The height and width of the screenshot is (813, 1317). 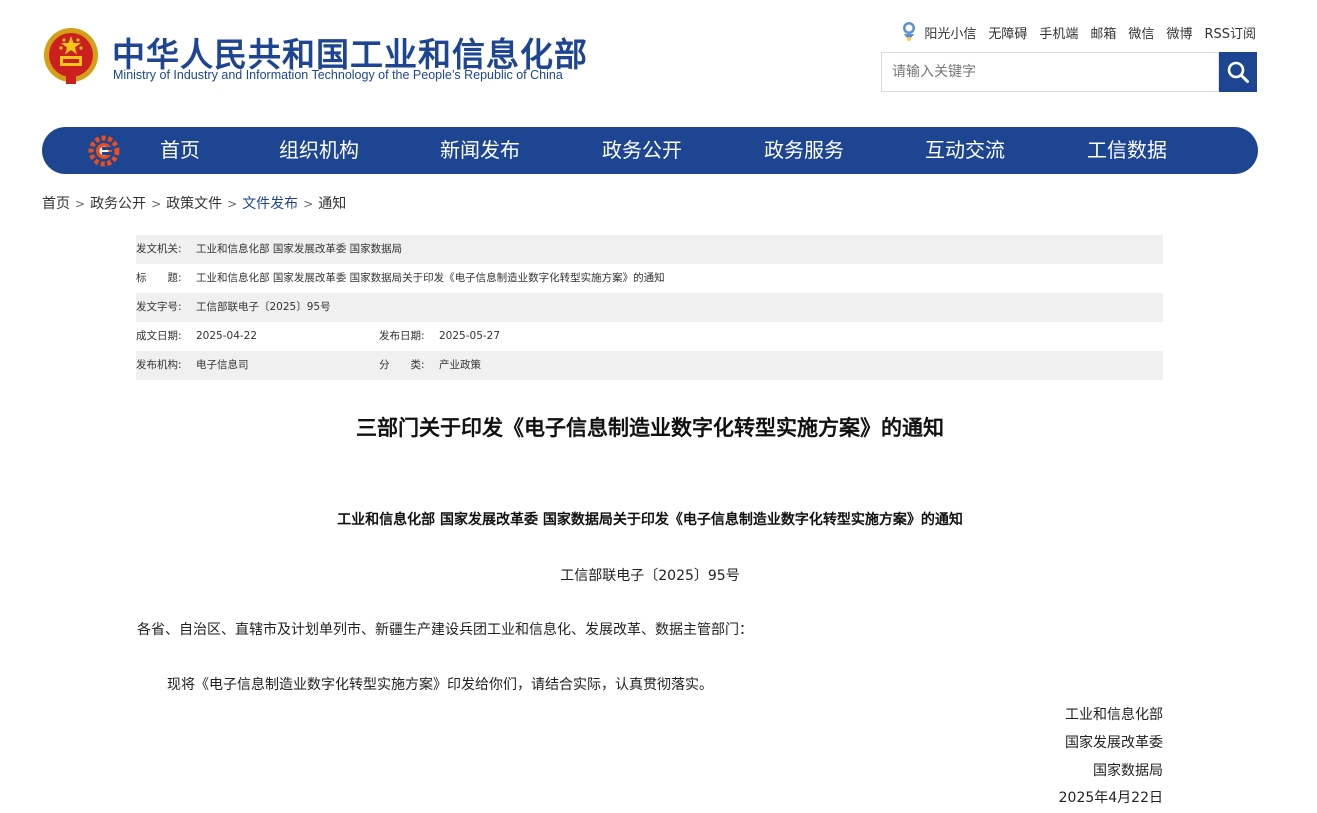 What do you see at coordinates (180, 150) in the screenshot?
I see `nav-item-home: 首页` at bounding box center [180, 150].